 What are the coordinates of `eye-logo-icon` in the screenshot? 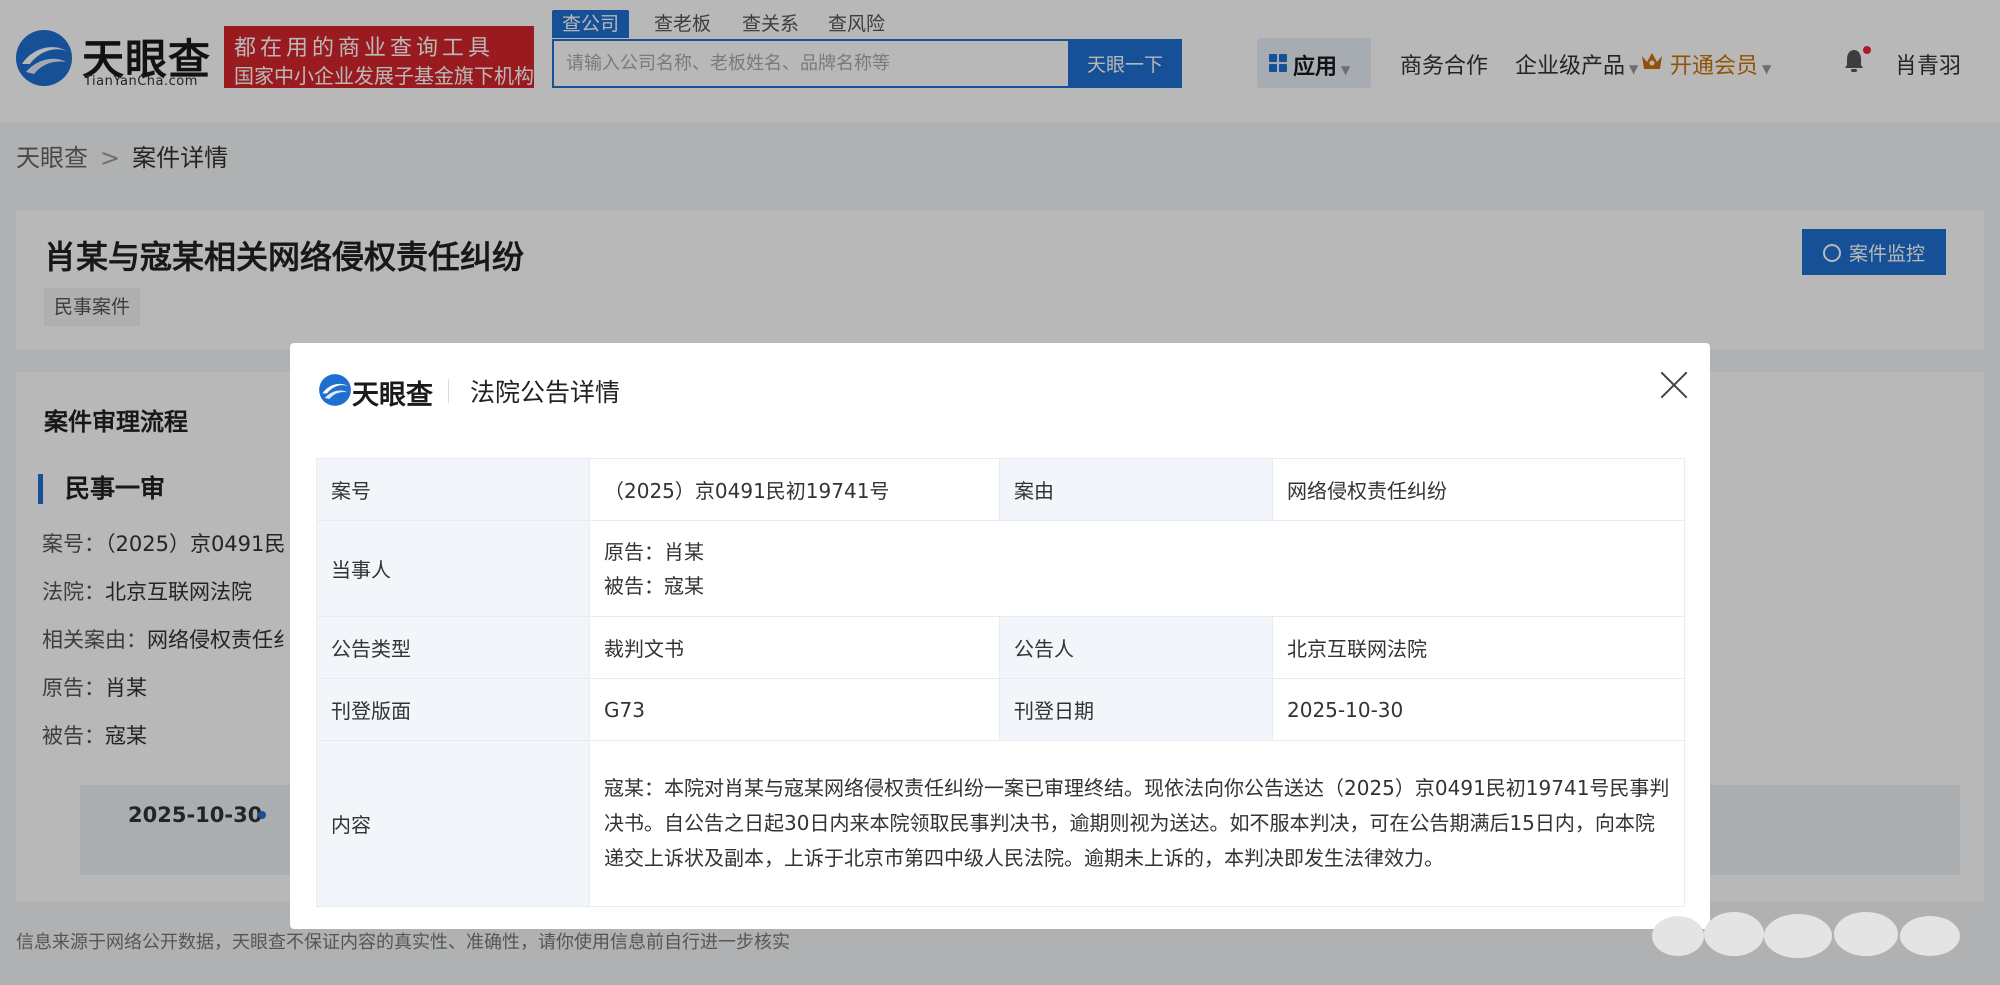 It's located at (335, 390).